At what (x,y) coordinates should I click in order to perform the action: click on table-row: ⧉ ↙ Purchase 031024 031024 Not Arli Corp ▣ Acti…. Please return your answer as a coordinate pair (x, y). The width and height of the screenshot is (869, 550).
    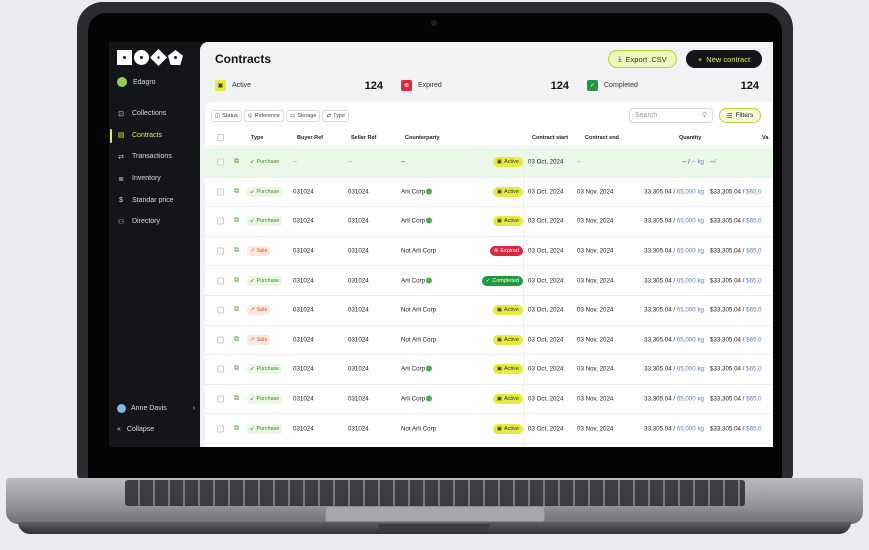
    Looking at the image, I should click on (489, 429).